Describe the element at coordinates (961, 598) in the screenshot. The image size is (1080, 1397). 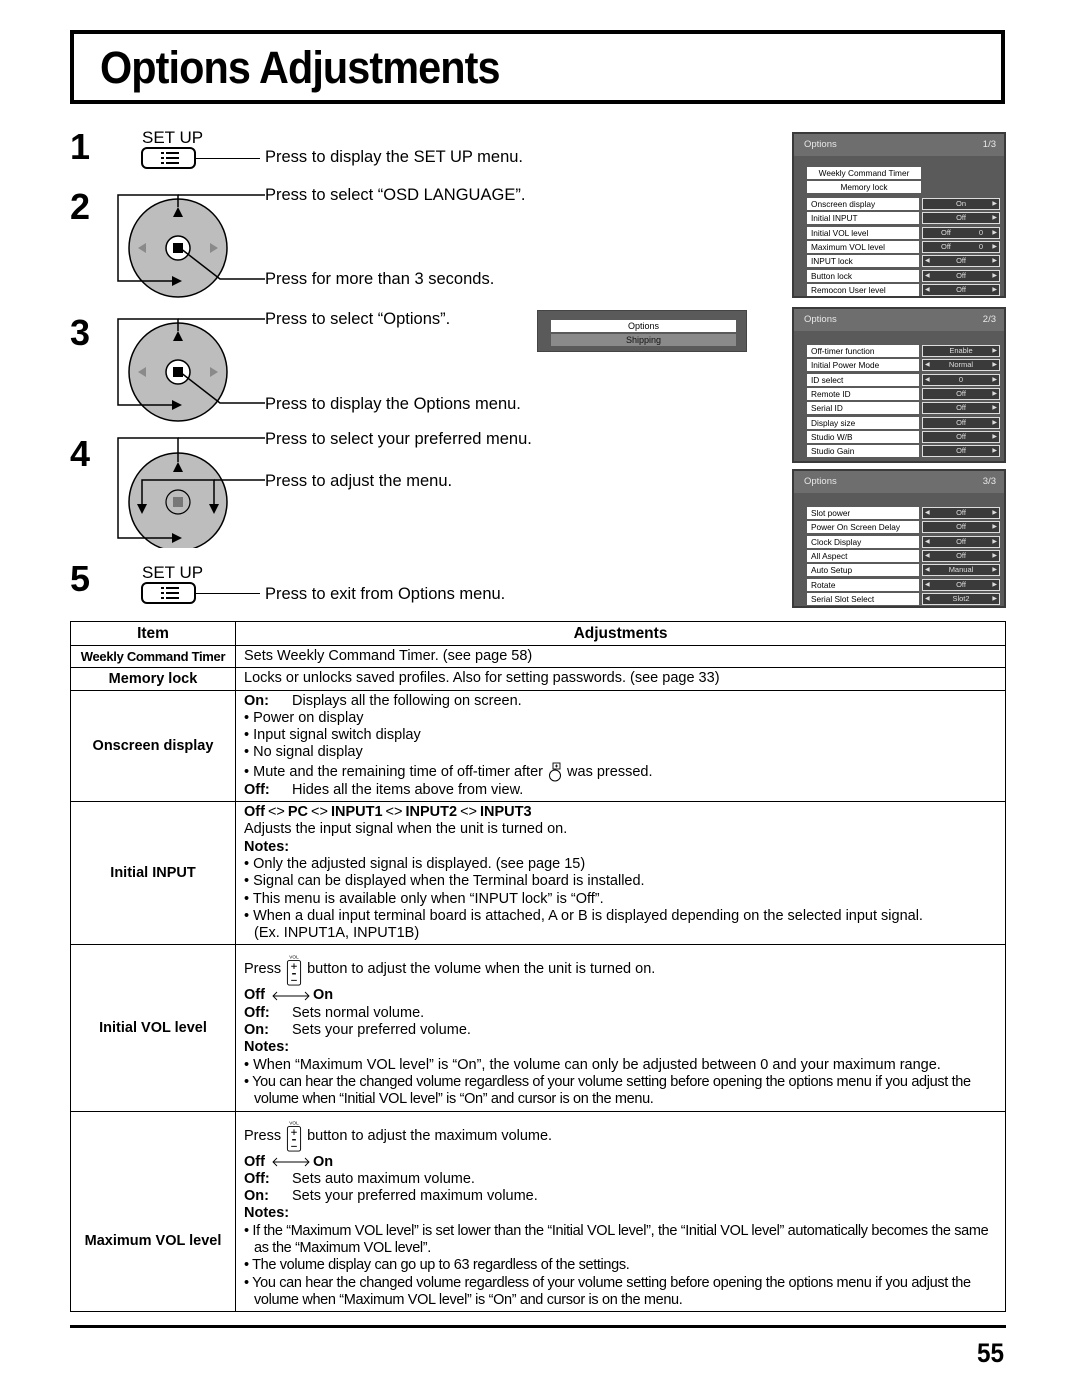
I see `osd-row-value: ◀ Slot2 ▶` at that location.